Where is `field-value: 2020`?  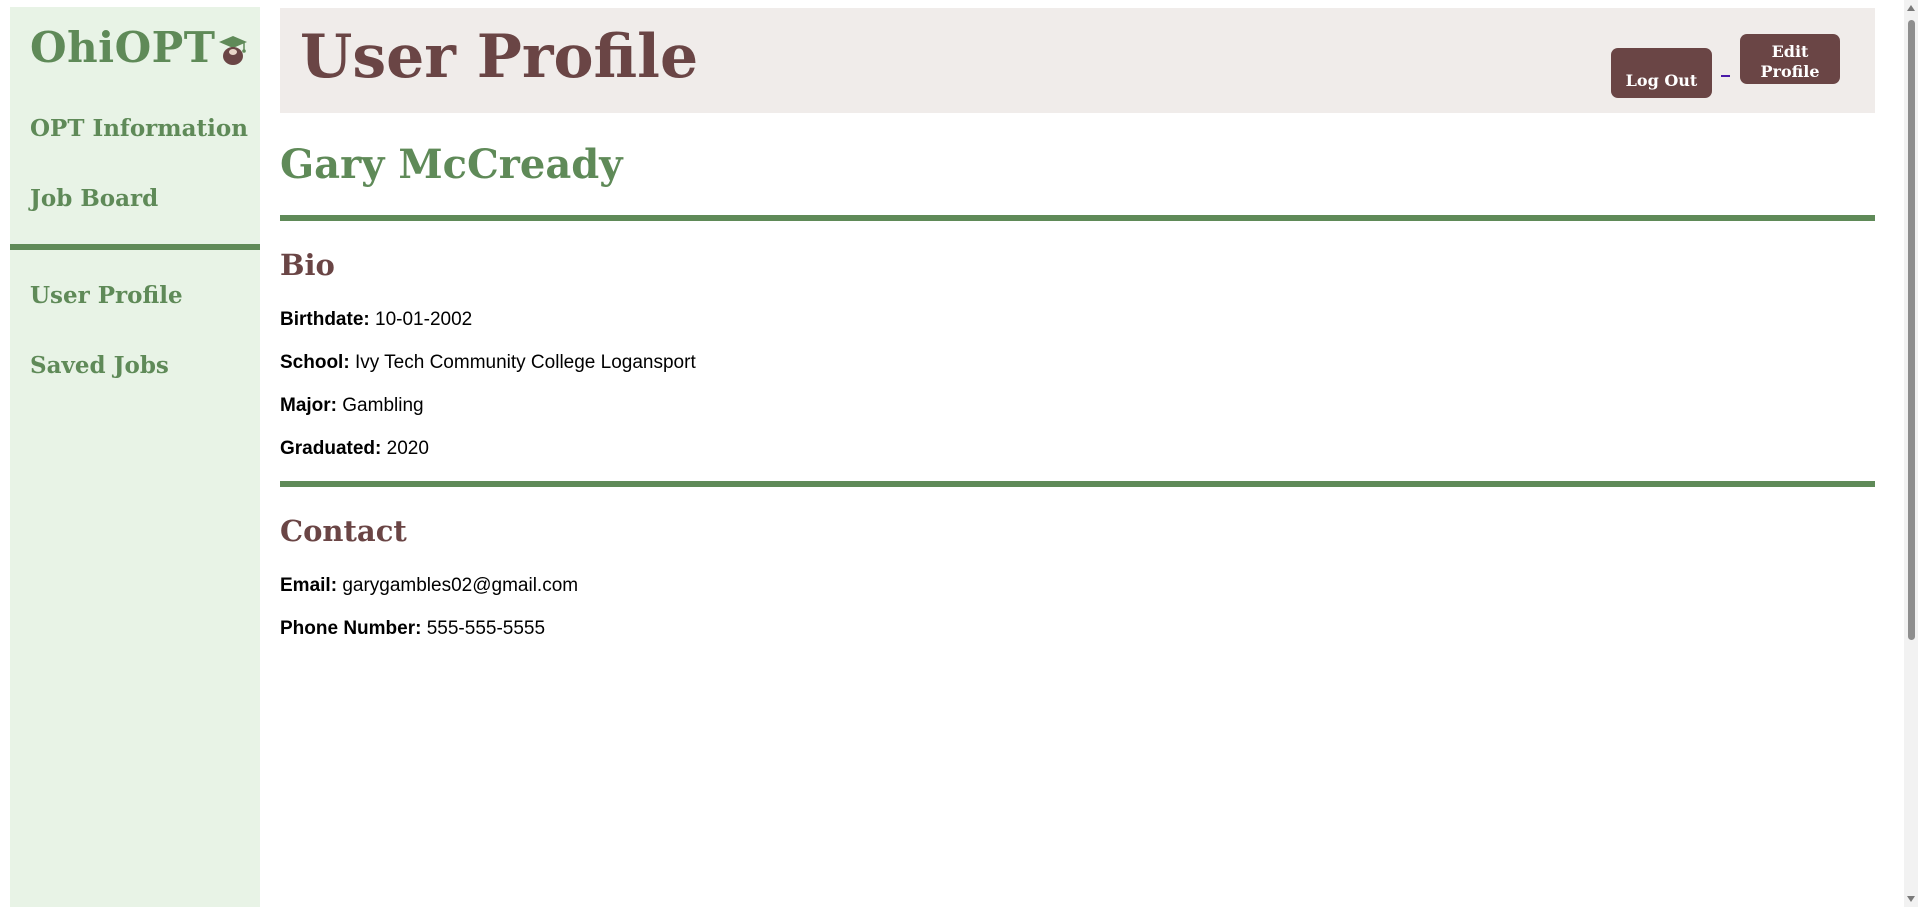
field-value: 2020 is located at coordinates (407, 448).